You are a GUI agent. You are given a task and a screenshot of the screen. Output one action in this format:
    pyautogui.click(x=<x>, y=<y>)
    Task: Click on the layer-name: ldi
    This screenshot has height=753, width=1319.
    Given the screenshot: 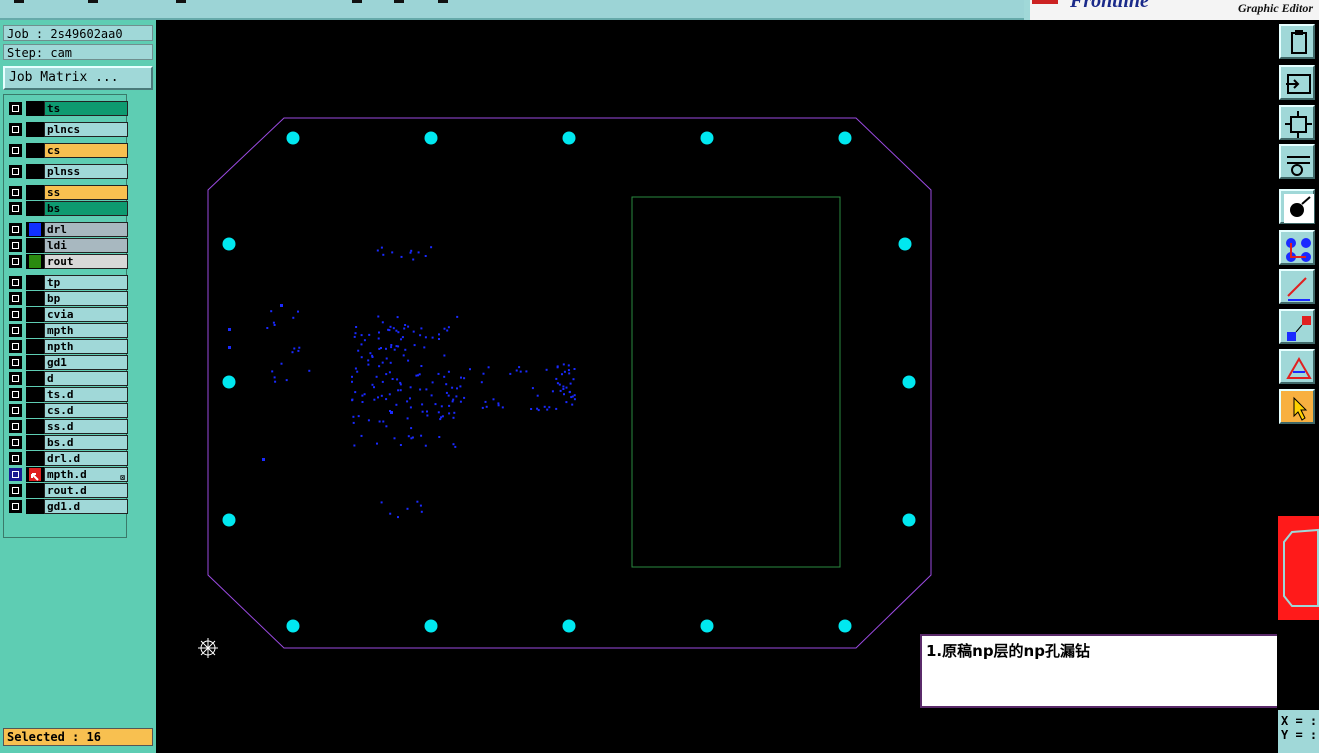 What is the action you would take?
    pyautogui.click(x=86, y=245)
    